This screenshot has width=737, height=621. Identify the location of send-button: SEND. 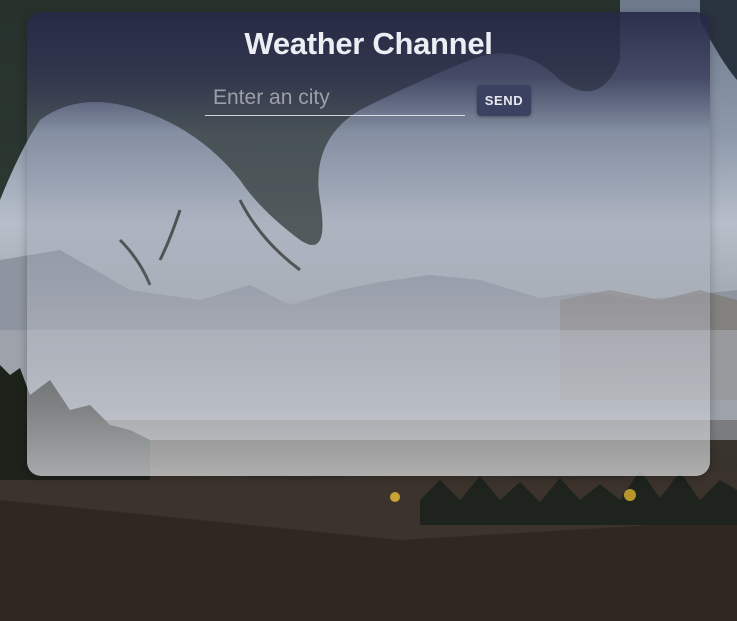
(504, 100).